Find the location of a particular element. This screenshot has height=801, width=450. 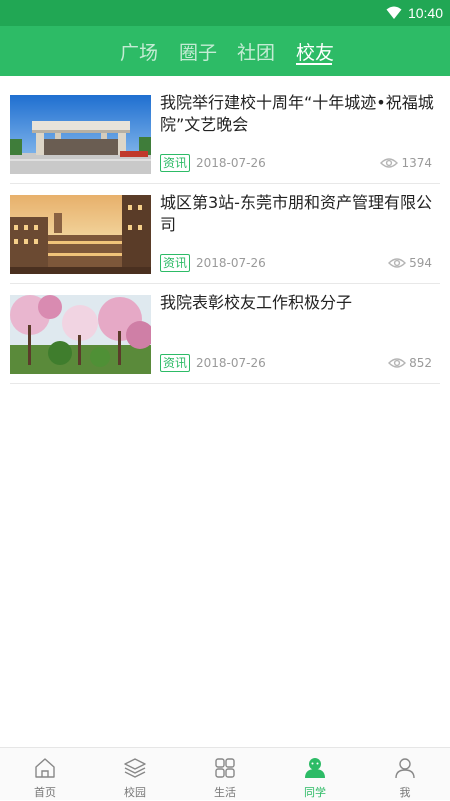

person-icon is located at coordinates (405, 768).